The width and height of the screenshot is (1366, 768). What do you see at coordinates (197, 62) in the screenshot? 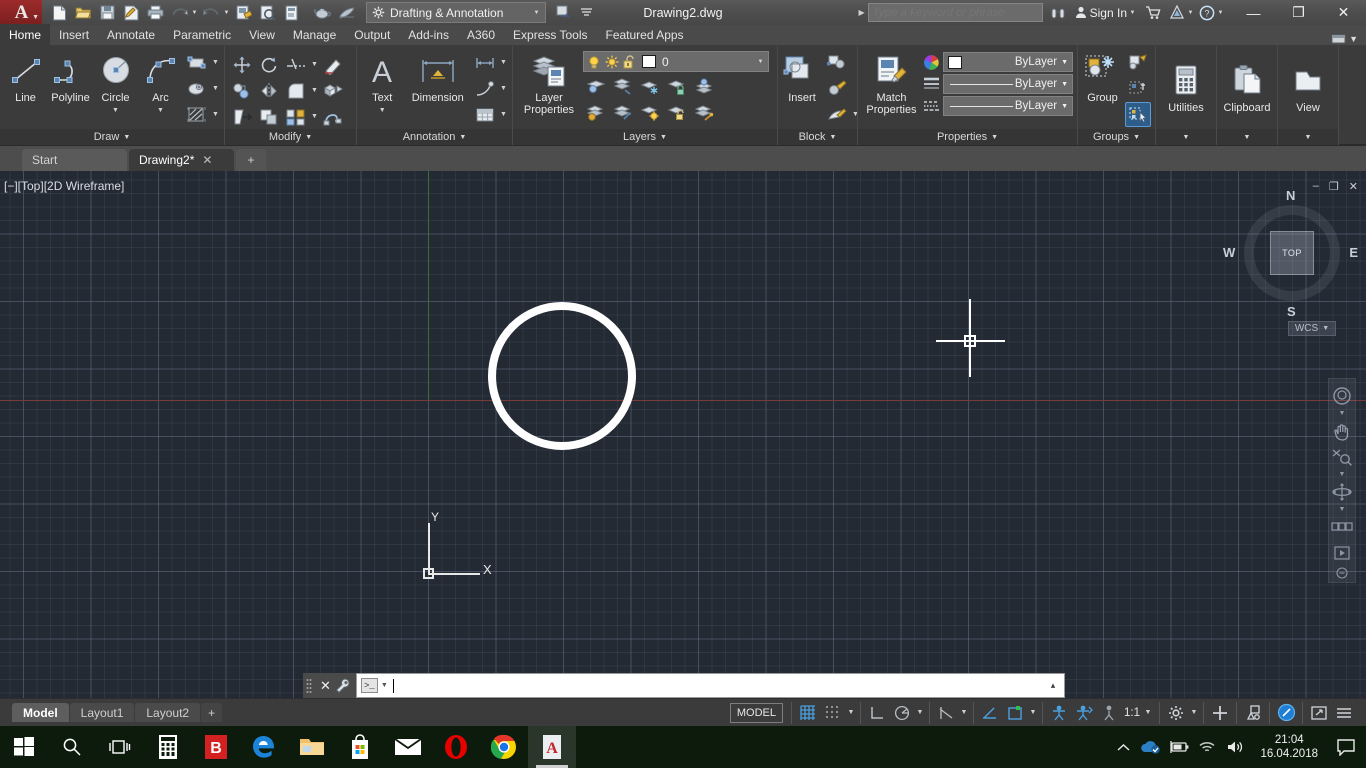
I see `rectangle-button` at bounding box center [197, 62].